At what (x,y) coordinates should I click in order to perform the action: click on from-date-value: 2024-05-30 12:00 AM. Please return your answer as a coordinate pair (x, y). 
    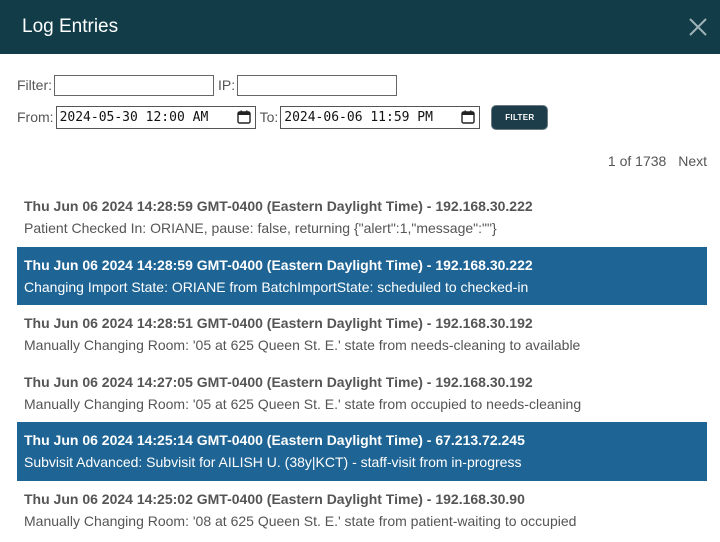
    Looking at the image, I should click on (134, 117).